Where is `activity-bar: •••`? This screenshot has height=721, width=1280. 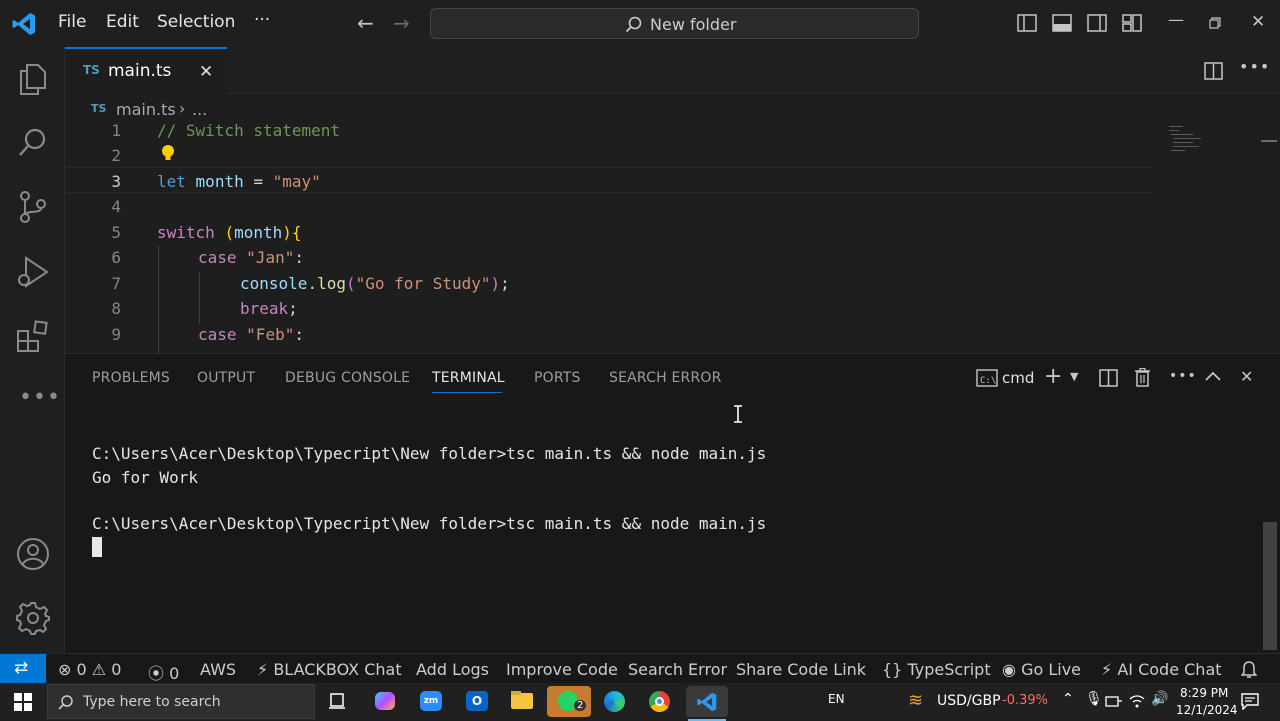
activity-bar: ••• is located at coordinates (32, 350).